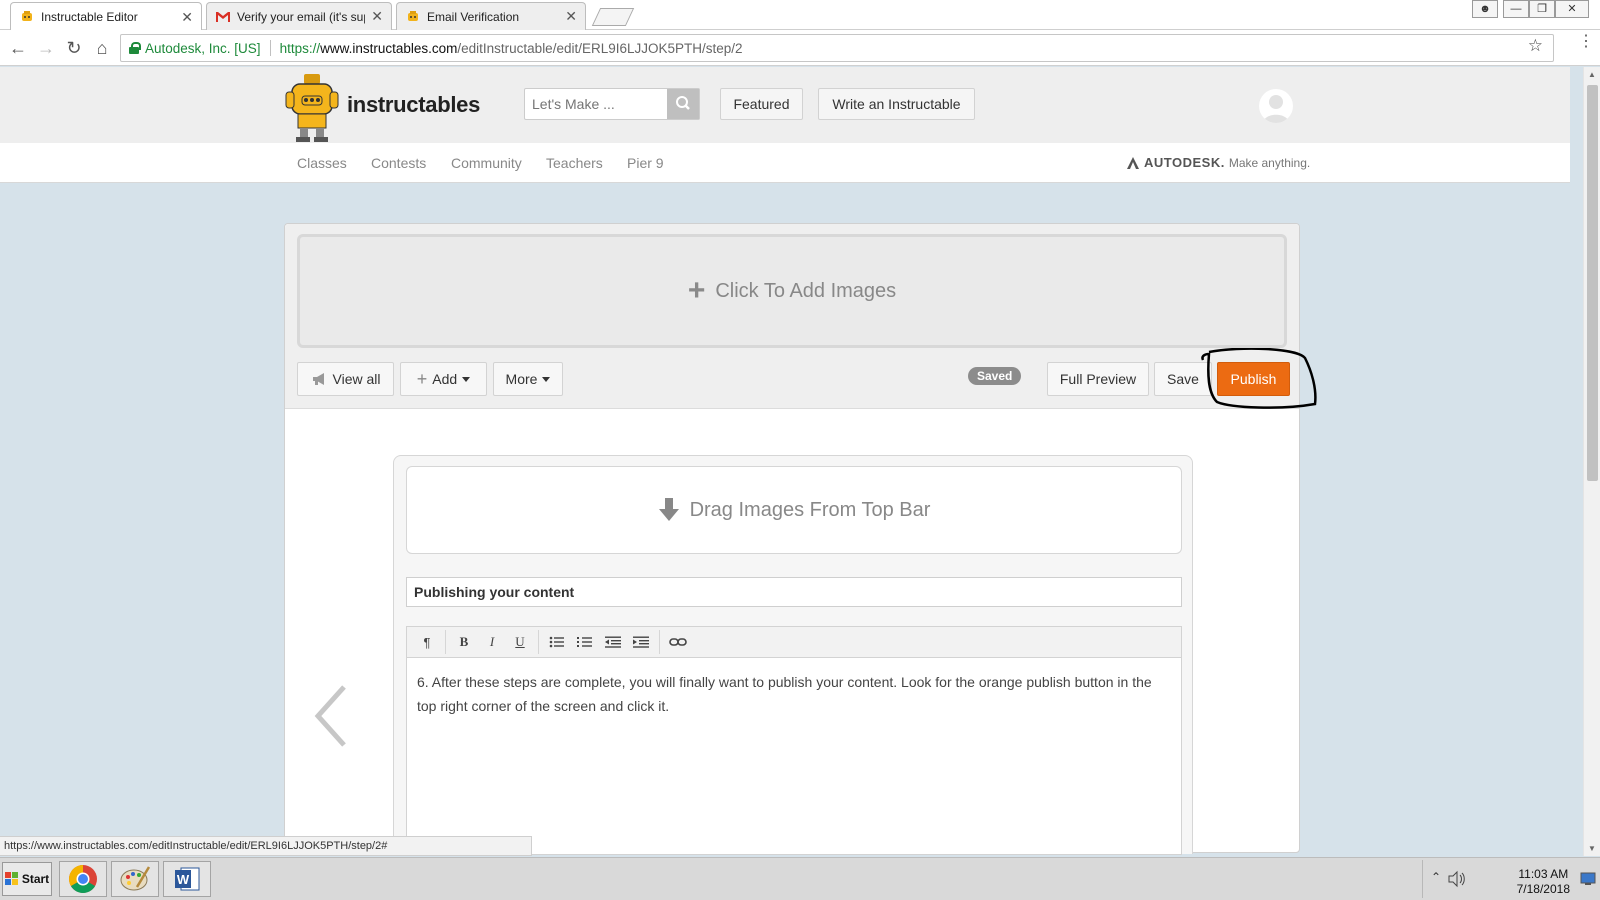 This screenshot has width=1600, height=900. I want to click on page-scrollbar: ▲ ▼, so click(1591, 461).